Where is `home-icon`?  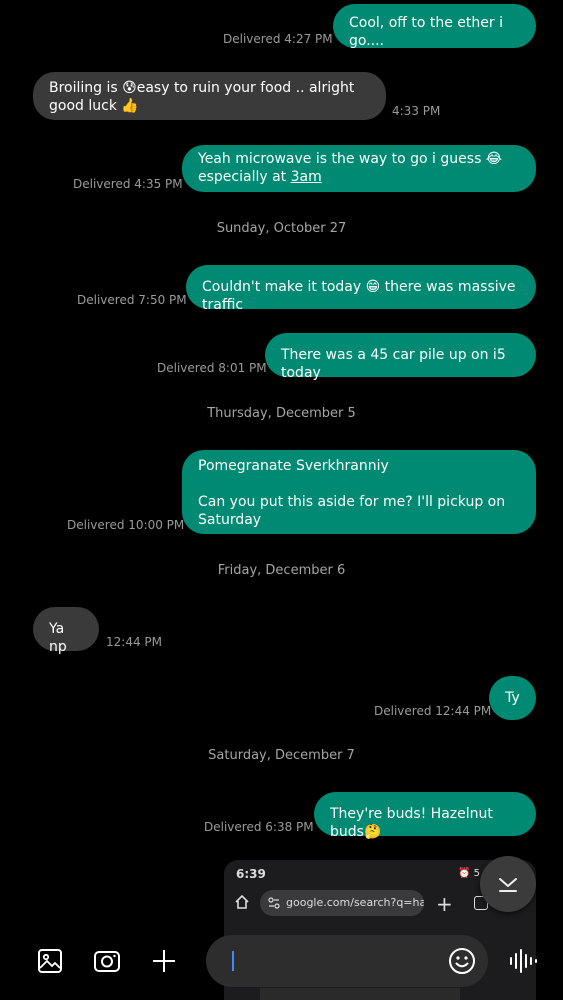
home-icon is located at coordinates (242, 901).